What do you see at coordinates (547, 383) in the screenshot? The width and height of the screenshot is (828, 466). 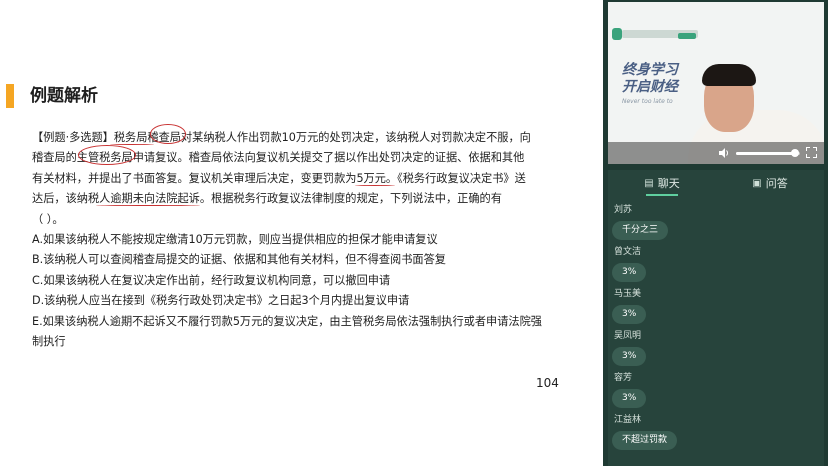 I see `page-number: 104` at bounding box center [547, 383].